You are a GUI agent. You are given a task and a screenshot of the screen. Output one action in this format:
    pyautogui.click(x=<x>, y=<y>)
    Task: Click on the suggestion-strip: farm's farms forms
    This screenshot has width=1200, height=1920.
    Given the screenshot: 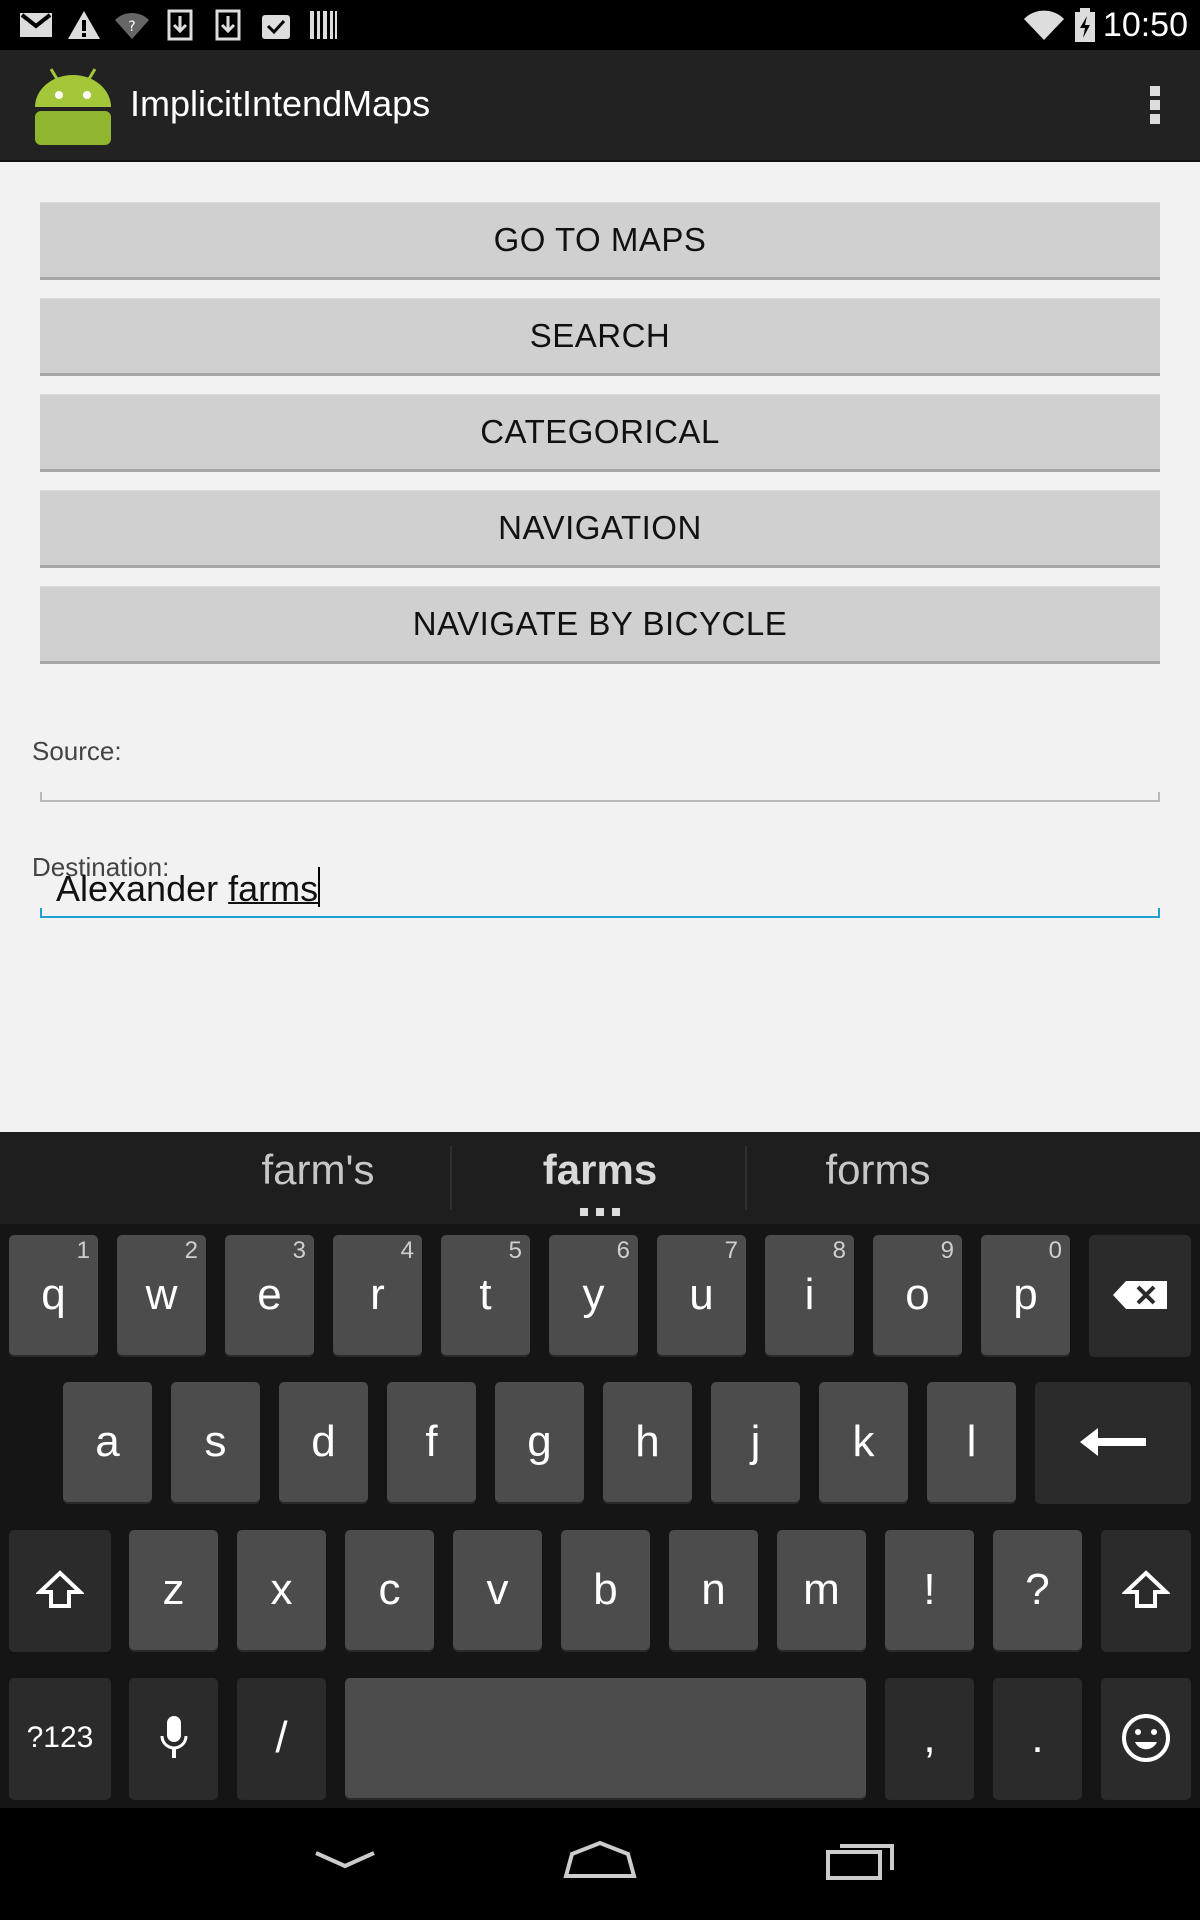 What is the action you would take?
    pyautogui.click(x=600, y=1178)
    